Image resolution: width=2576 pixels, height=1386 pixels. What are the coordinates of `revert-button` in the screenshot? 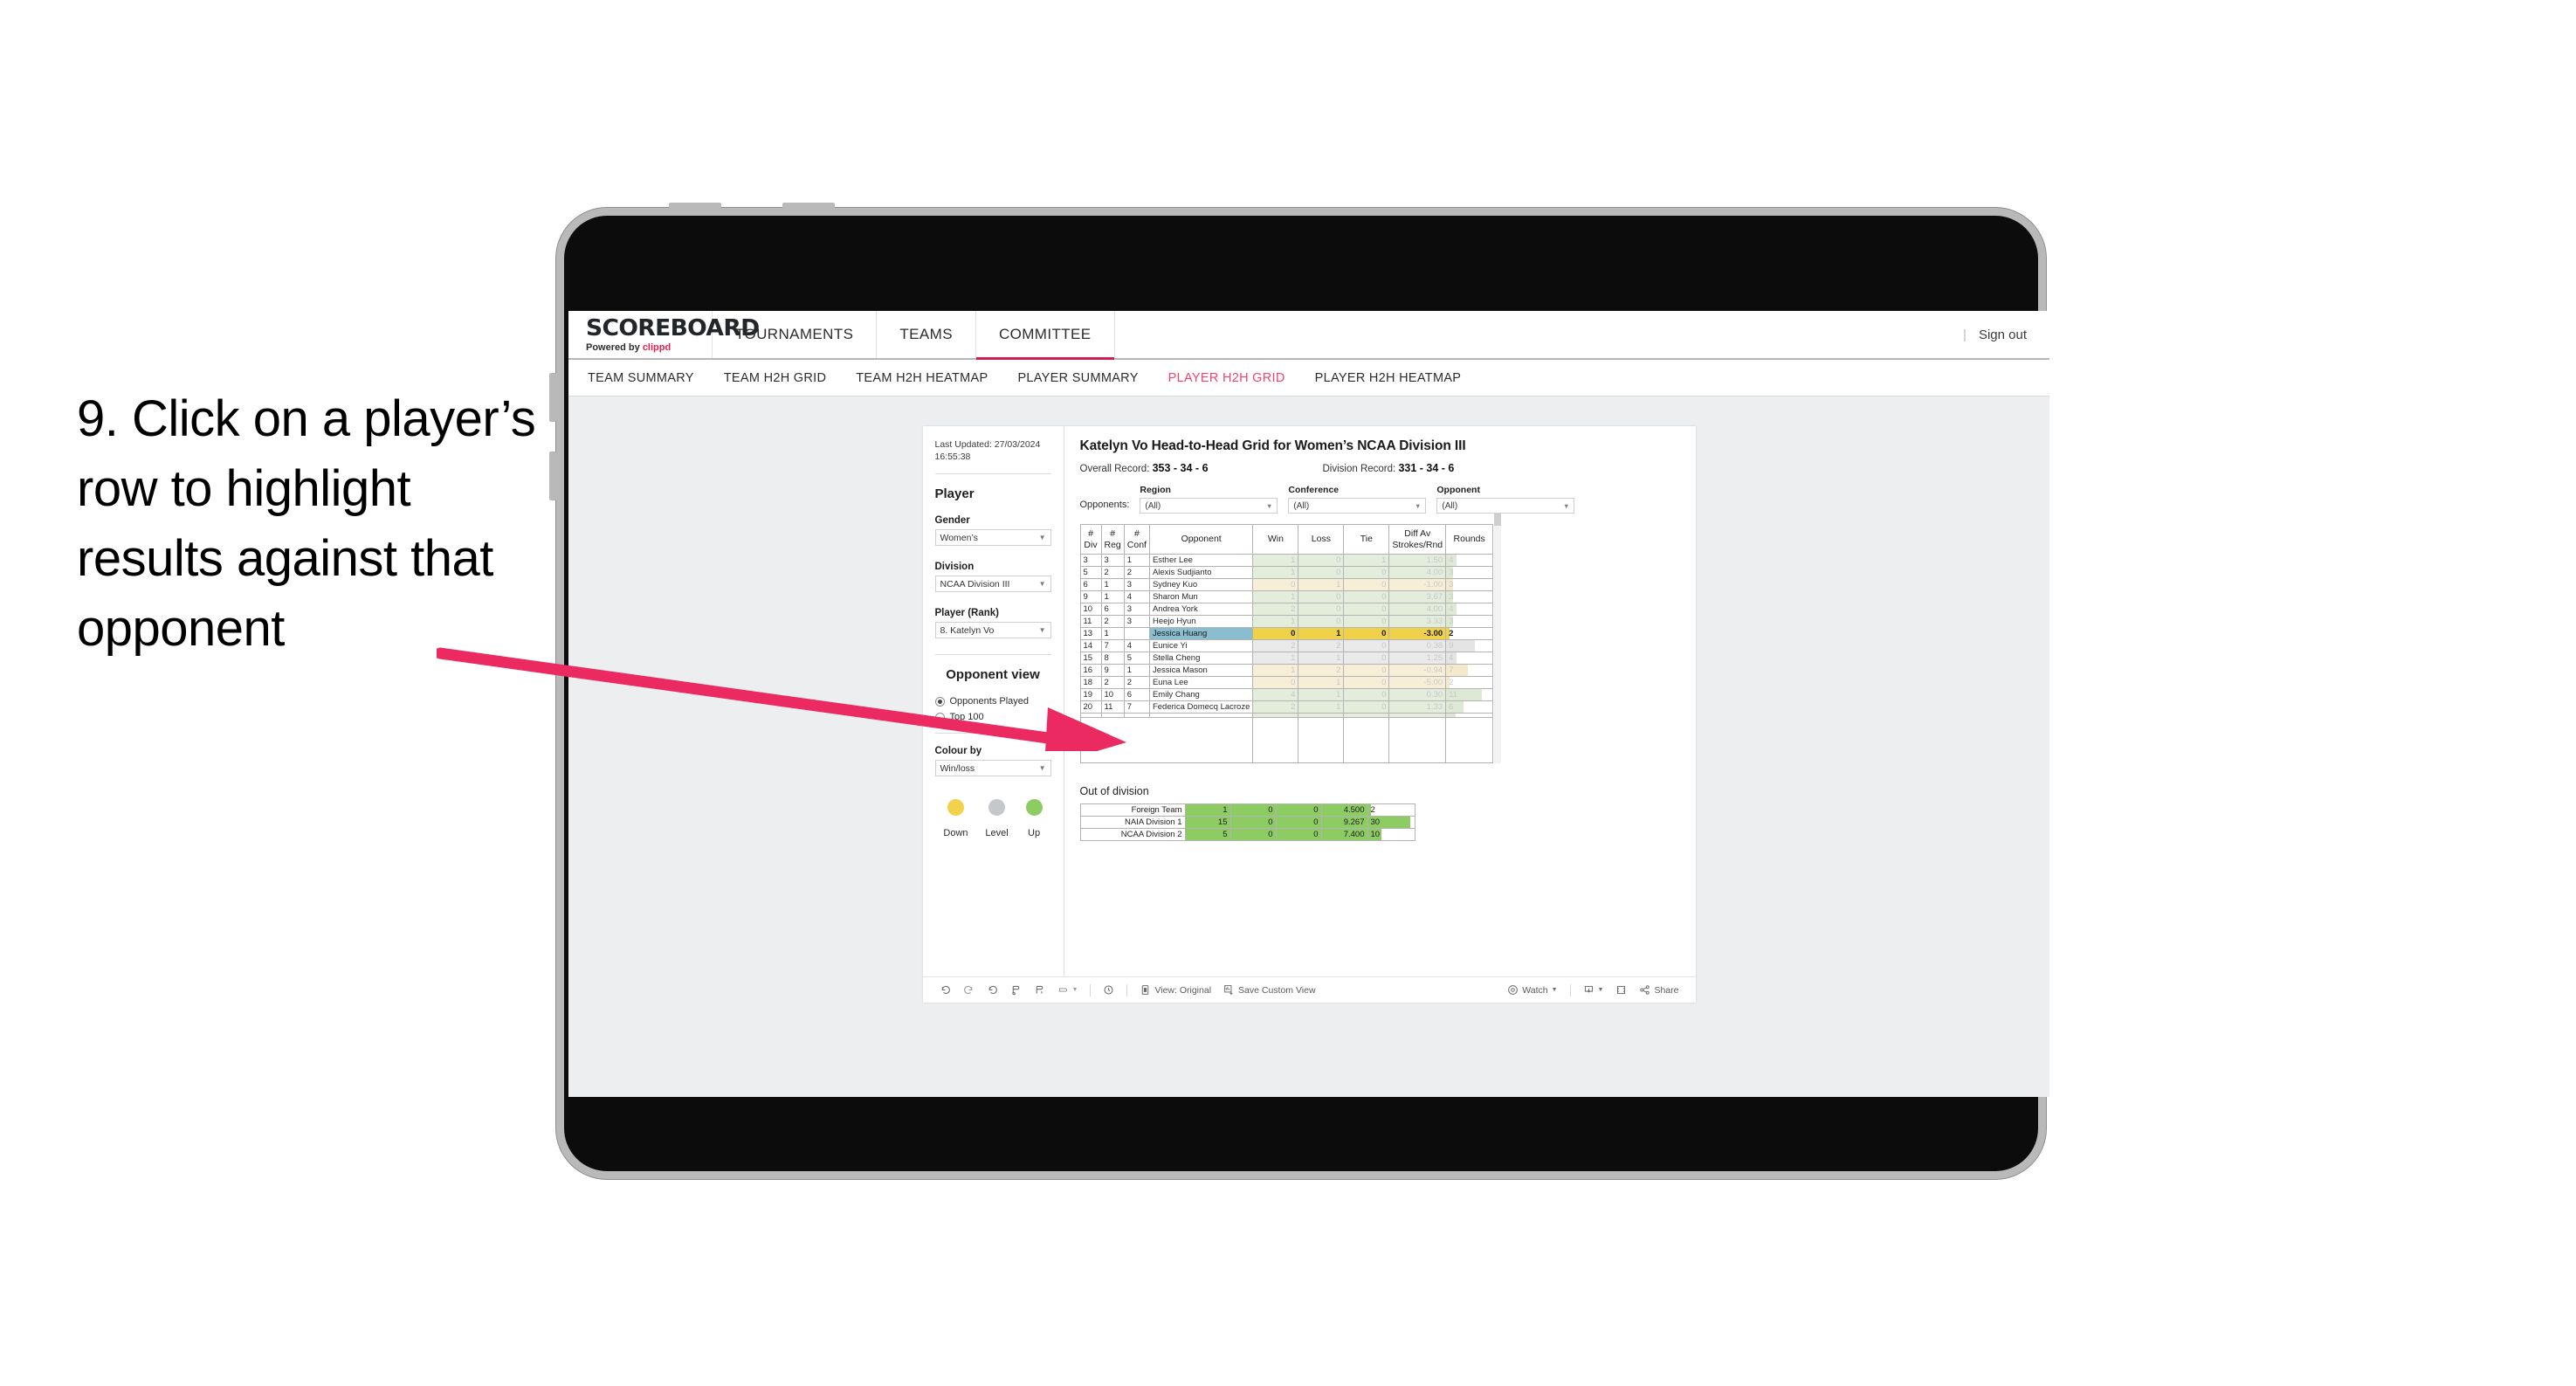 It's located at (992, 990).